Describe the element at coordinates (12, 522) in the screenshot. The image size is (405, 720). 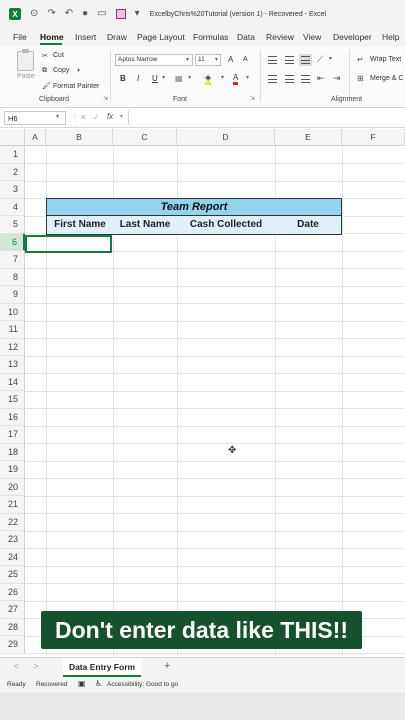
I see `row-header: 22` at that location.